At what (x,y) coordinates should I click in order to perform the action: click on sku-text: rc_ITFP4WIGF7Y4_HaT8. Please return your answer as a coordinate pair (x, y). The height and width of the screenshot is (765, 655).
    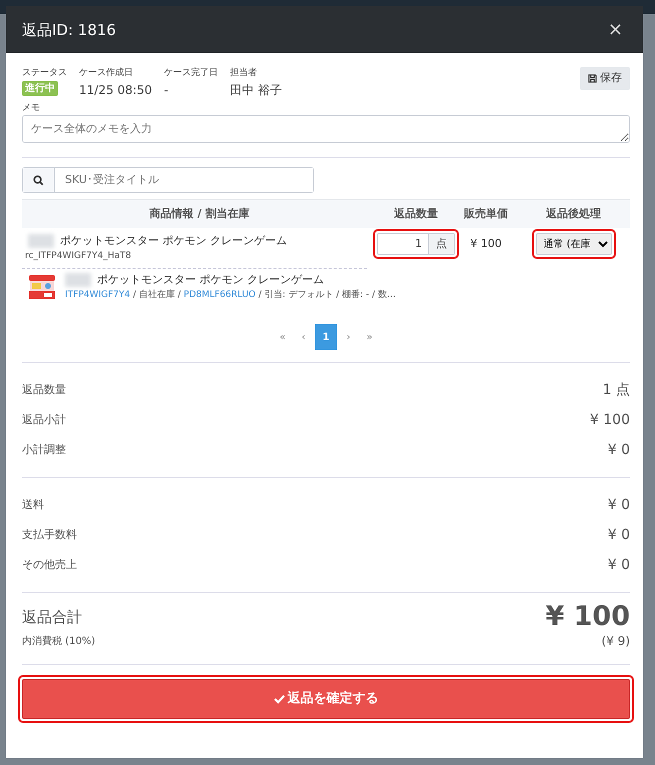
    Looking at the image, I should click on (78, 256).